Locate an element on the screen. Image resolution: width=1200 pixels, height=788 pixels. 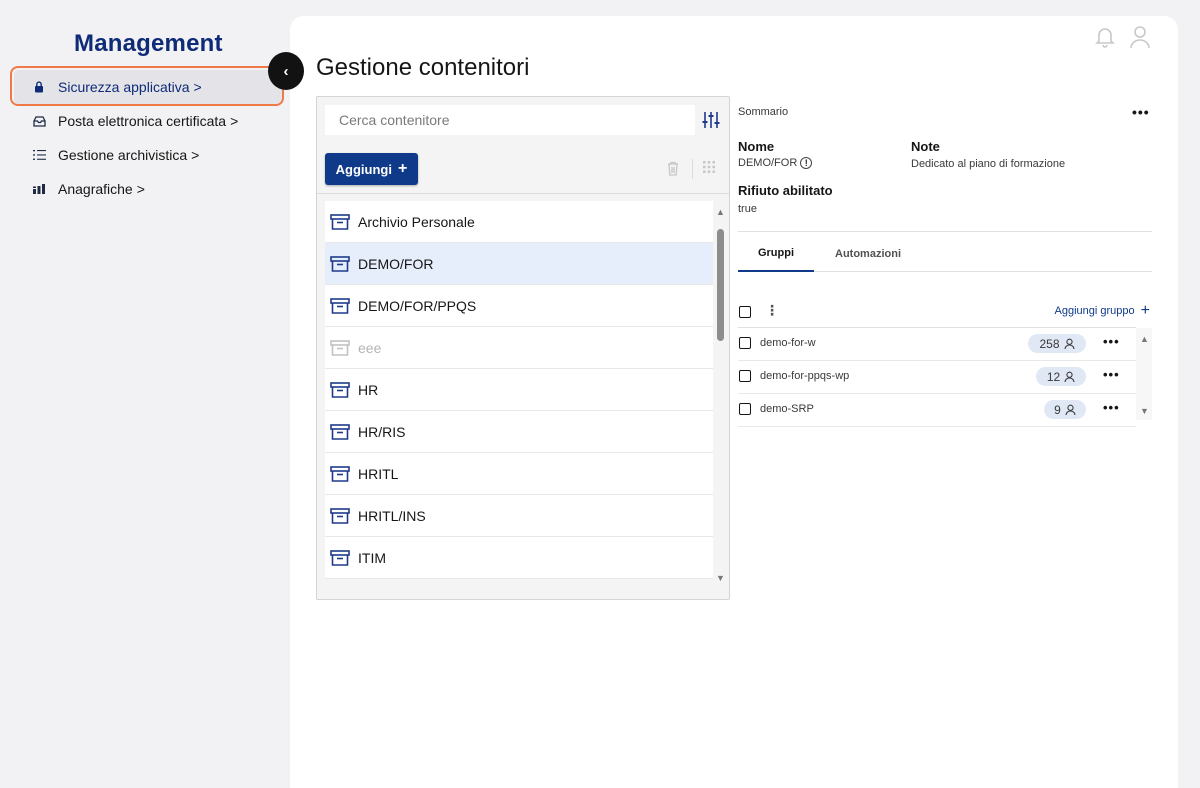
tab-gruppi: Gruppi is located at coordinates (776, 254).